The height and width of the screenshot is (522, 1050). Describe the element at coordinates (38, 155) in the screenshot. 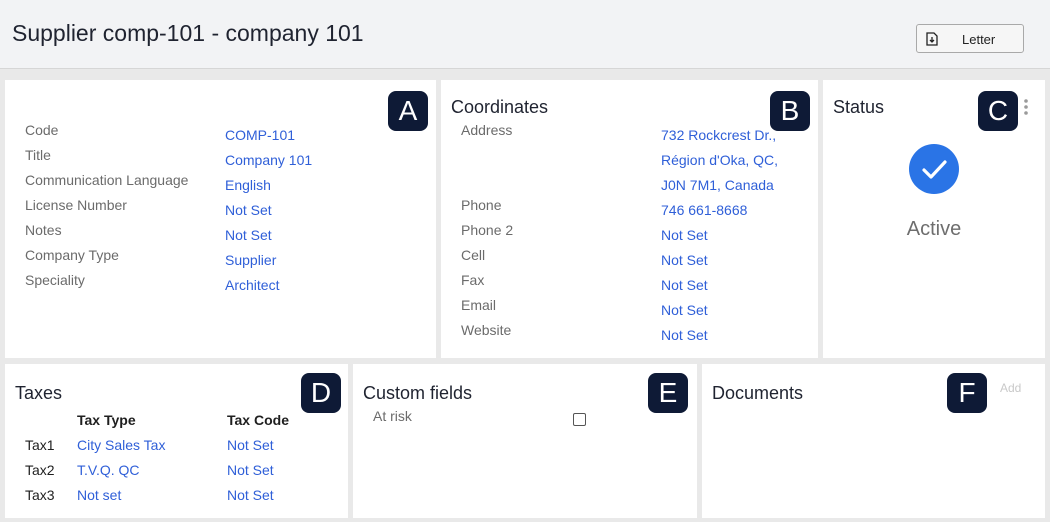

I see `field-label: Title` at that location.